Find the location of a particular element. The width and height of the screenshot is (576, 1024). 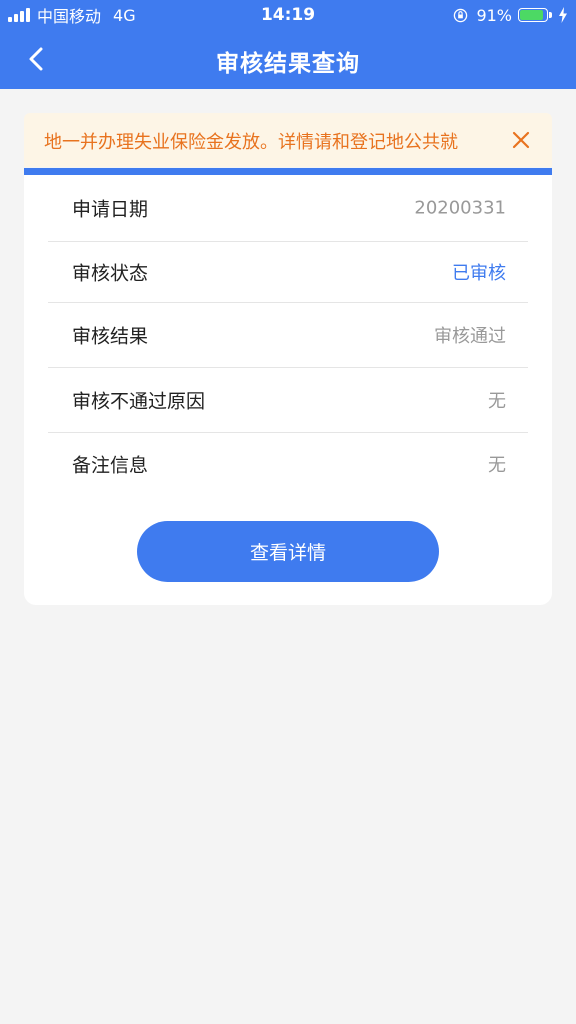

battery-percent: 91% is located at coordinates (494, 15).